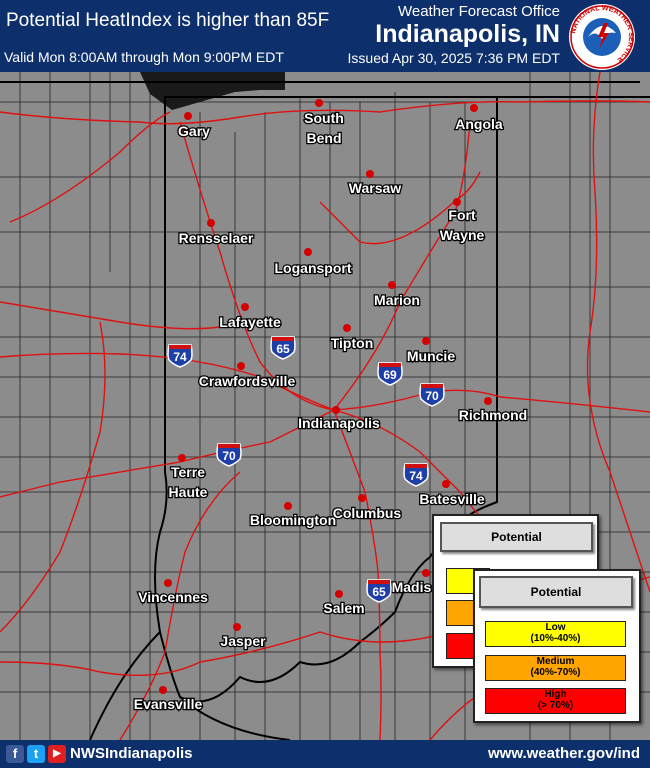  What do you see at coordinates (462, 235) in the screenshot?
I see `city-label-line2: Wayne` at bounding box center [462, 235].